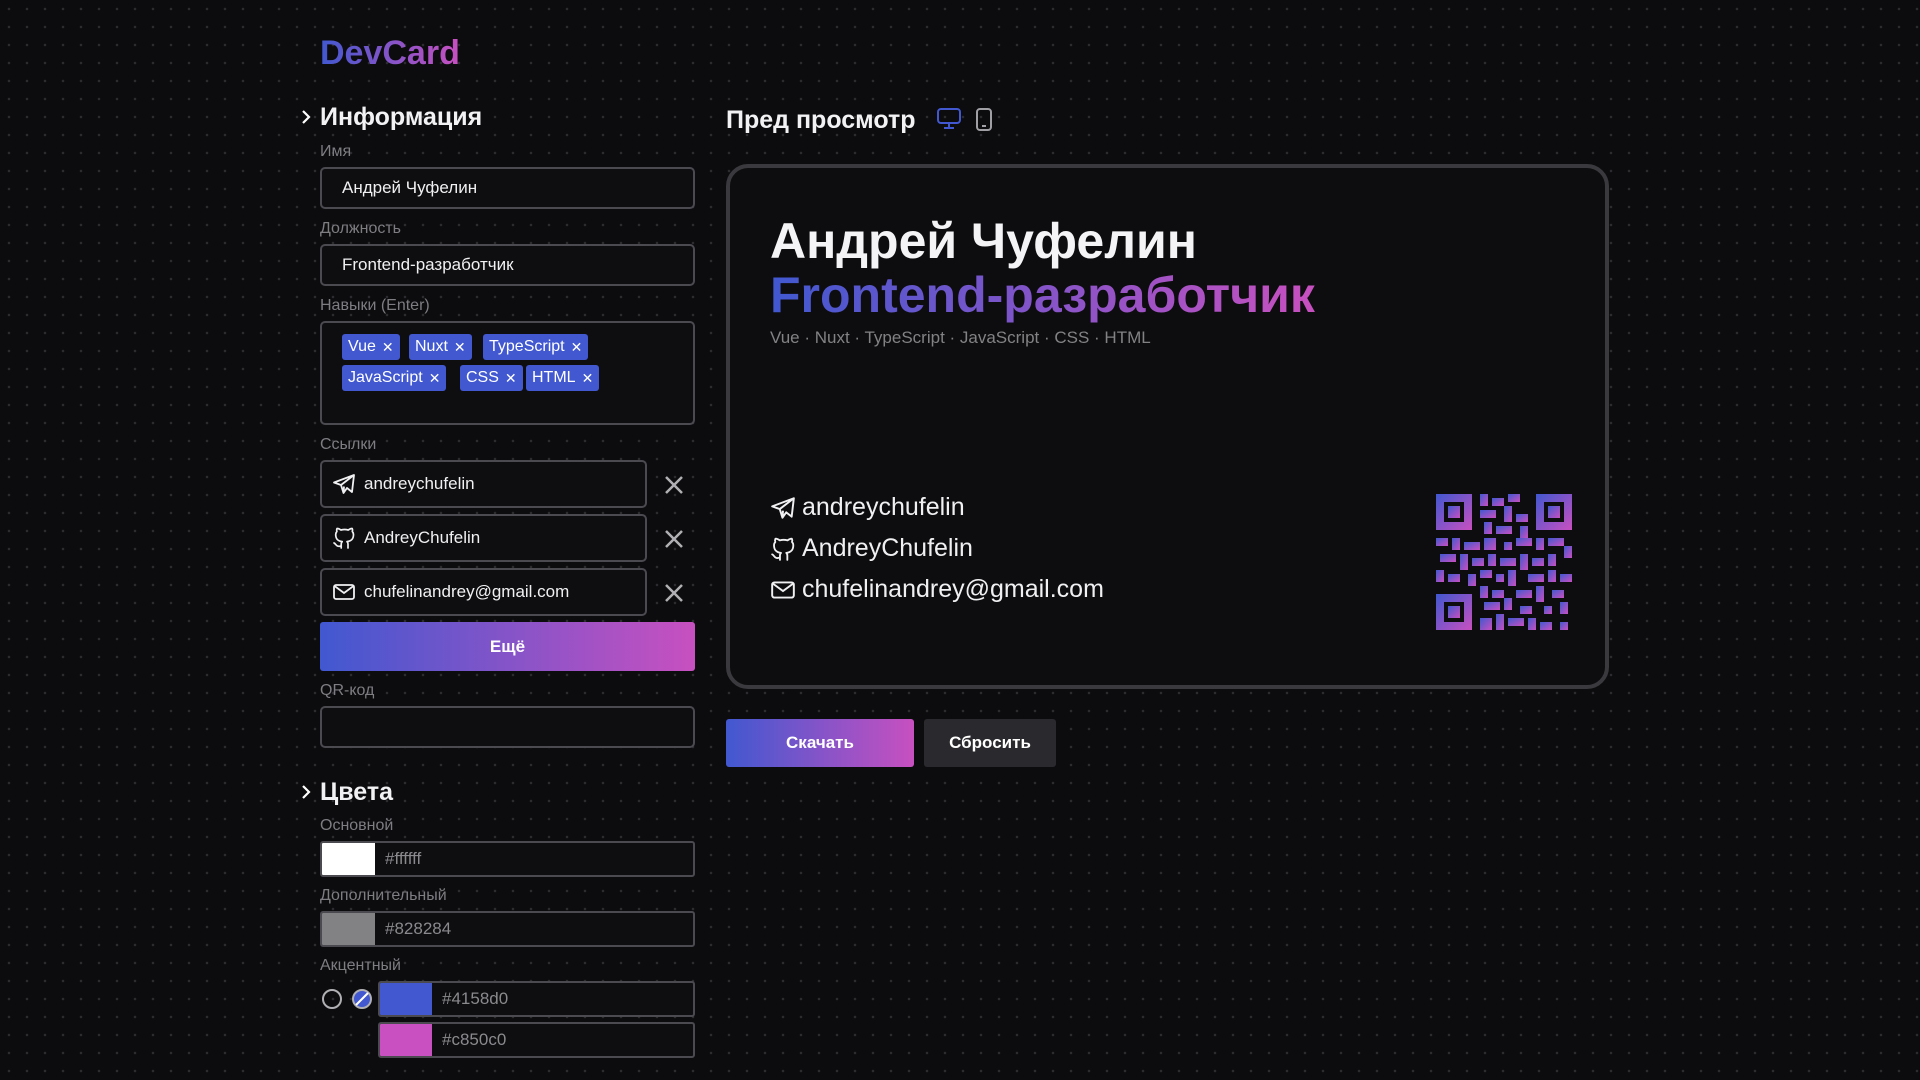 Image resolution: width=1920 pixels, height=1080 pixels. I want to click on monitor-icon, so click(949, 119).